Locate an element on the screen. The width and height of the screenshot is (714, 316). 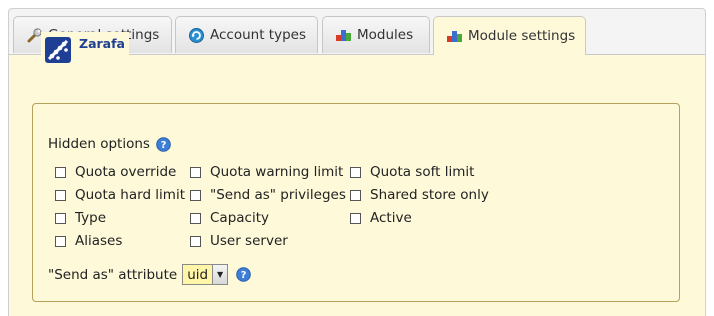
checkbox-label: Quota override is located at coordinates (126, 172).